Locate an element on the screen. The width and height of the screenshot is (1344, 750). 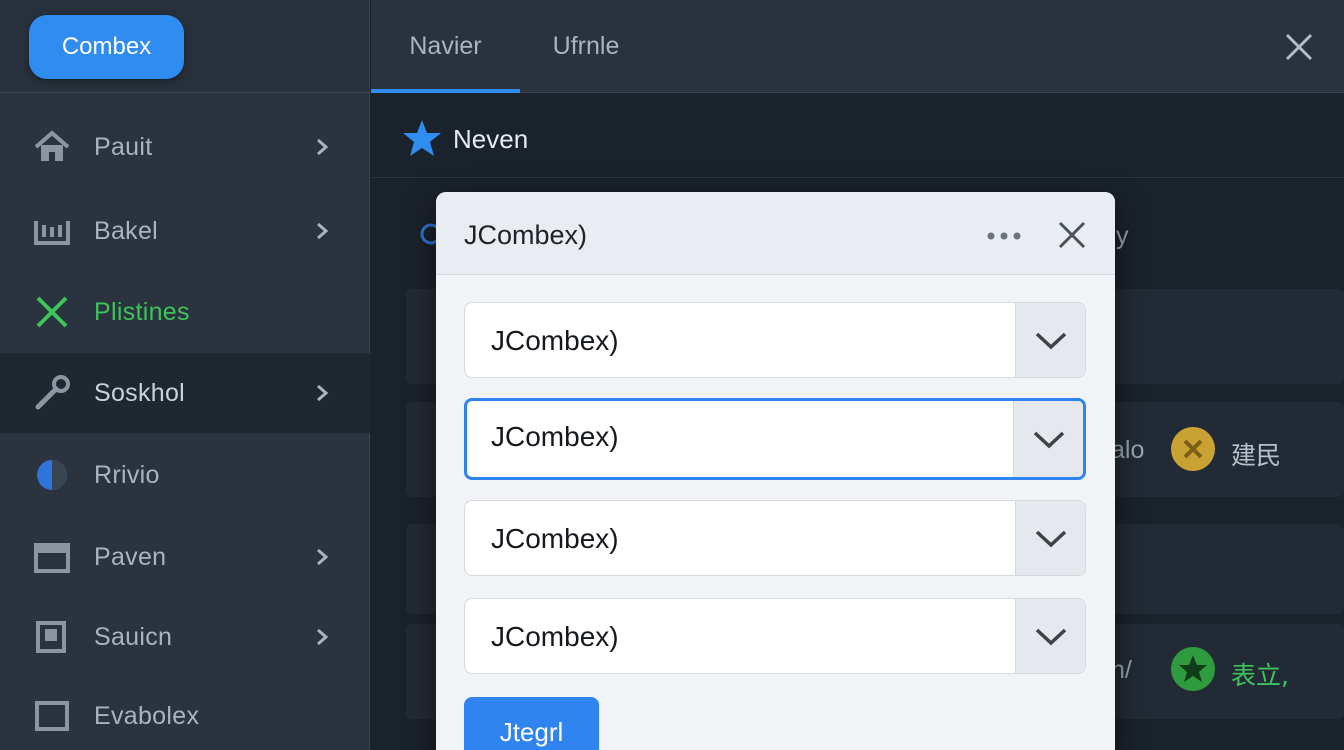
coin-icon is located at coordinates (1193, 449).